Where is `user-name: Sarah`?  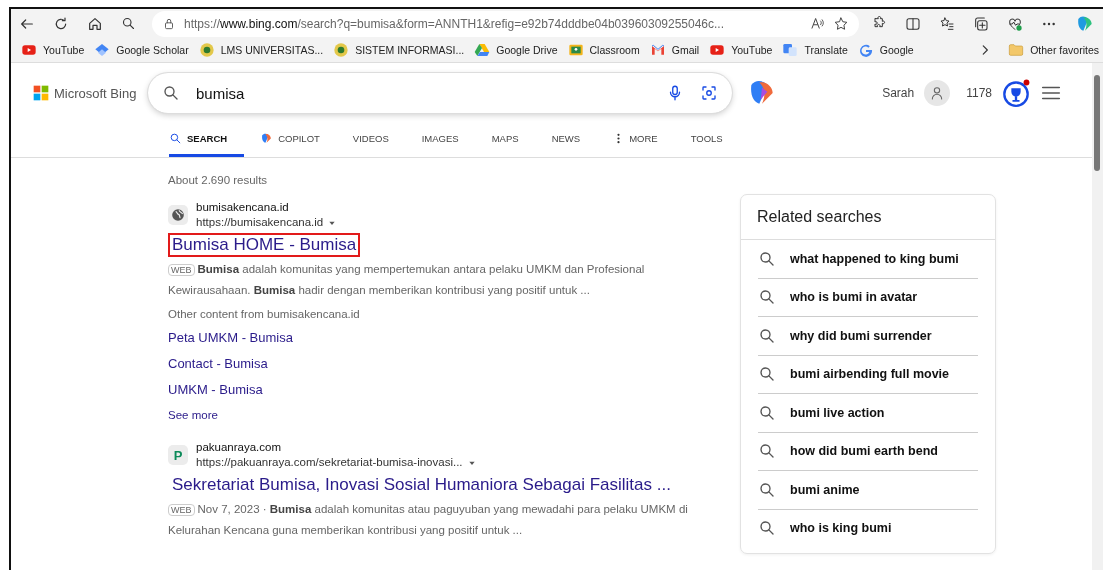
user-name: Sarah is located at coordinates (898, 93).